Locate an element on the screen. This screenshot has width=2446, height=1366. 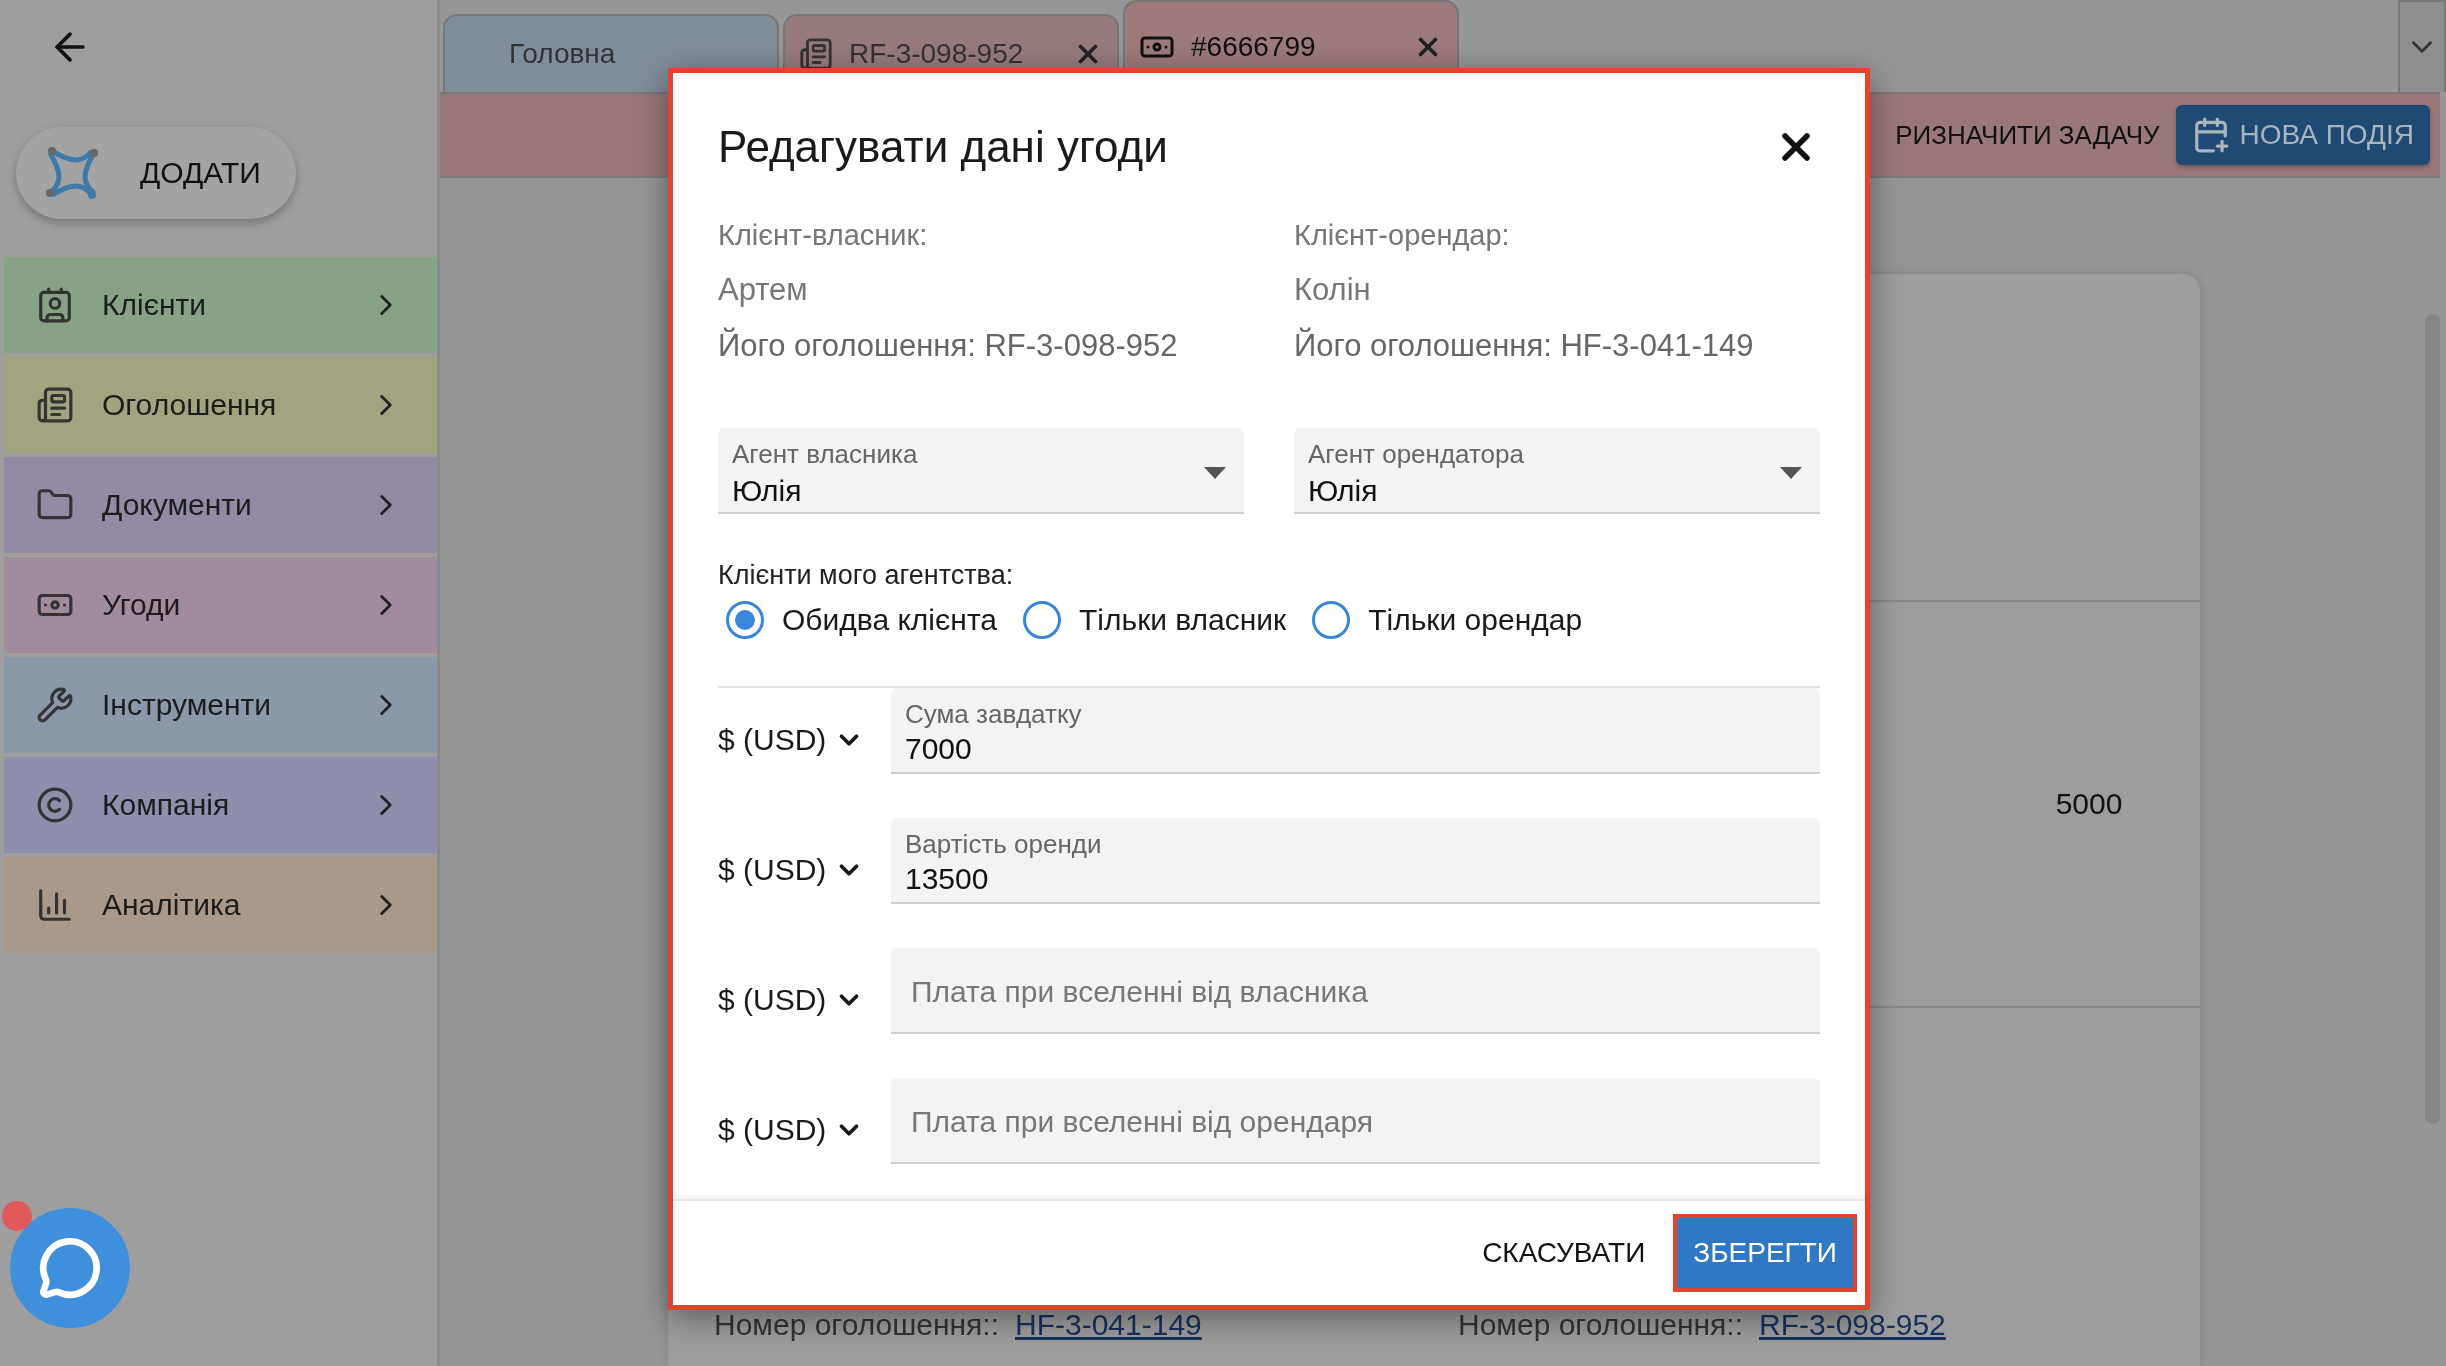
amount-field: Плата при вселенні від орендаря is located at coordinates (1355, 1121).